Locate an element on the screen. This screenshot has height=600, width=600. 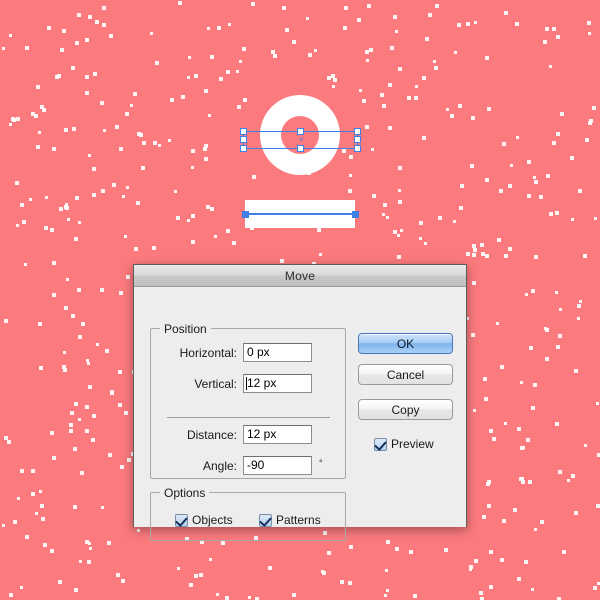
distance-field-row: Distance: 12 px is located at coordinates (233, 434).